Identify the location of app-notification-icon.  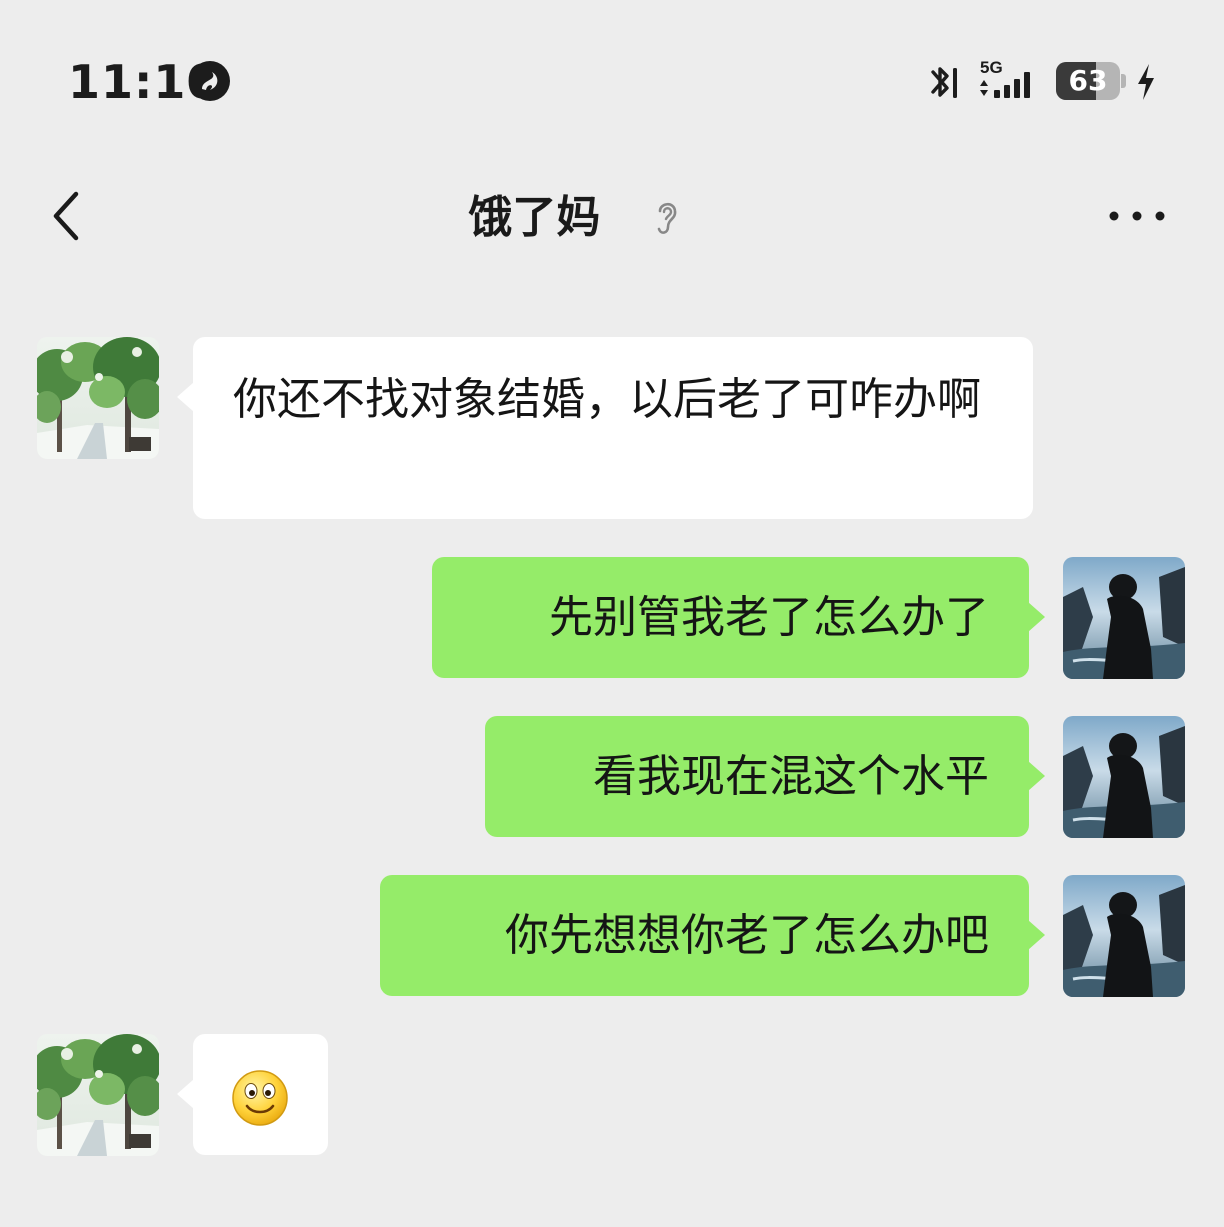
(210, 81).